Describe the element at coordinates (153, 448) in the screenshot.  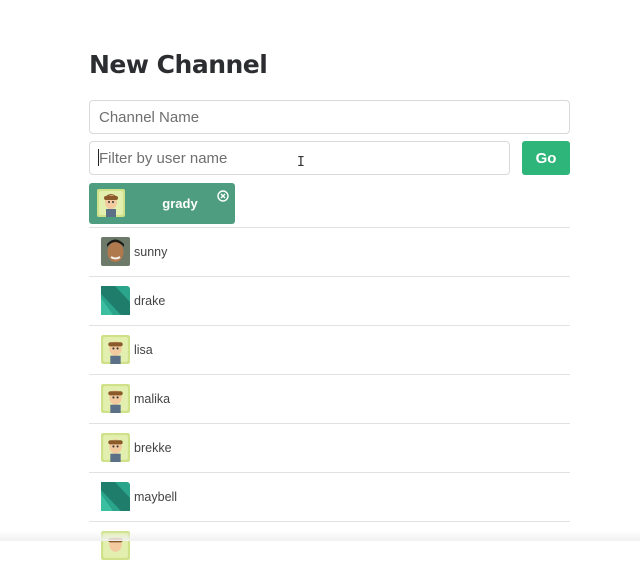
I see `user-name: brekke` at that location.